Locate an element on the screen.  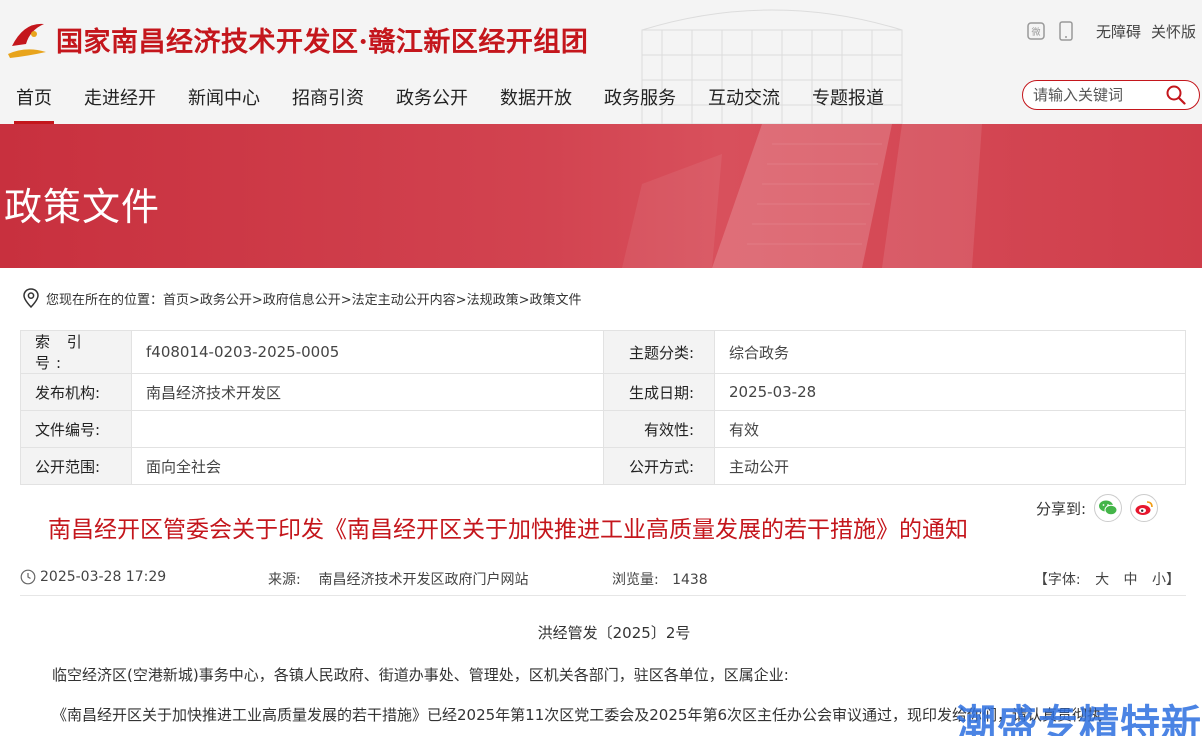
font-medium-button: 中 is located at coordinates (1131, 580).